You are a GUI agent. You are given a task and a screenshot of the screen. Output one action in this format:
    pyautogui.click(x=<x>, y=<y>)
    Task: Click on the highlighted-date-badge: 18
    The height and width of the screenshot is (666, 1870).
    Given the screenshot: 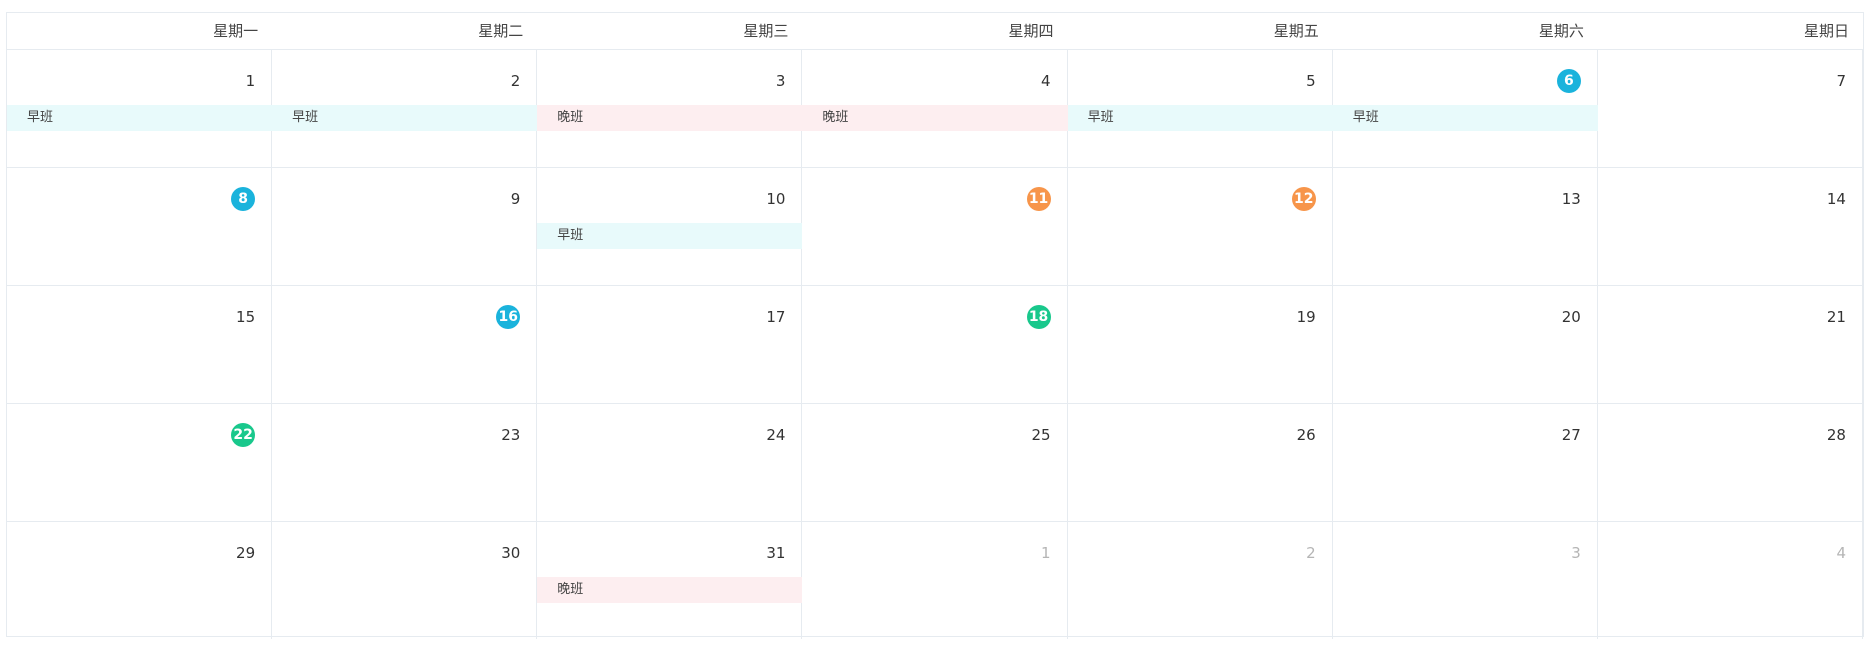 What is the action you would take?
    pyautogui.click(x=1038, y=317)
    